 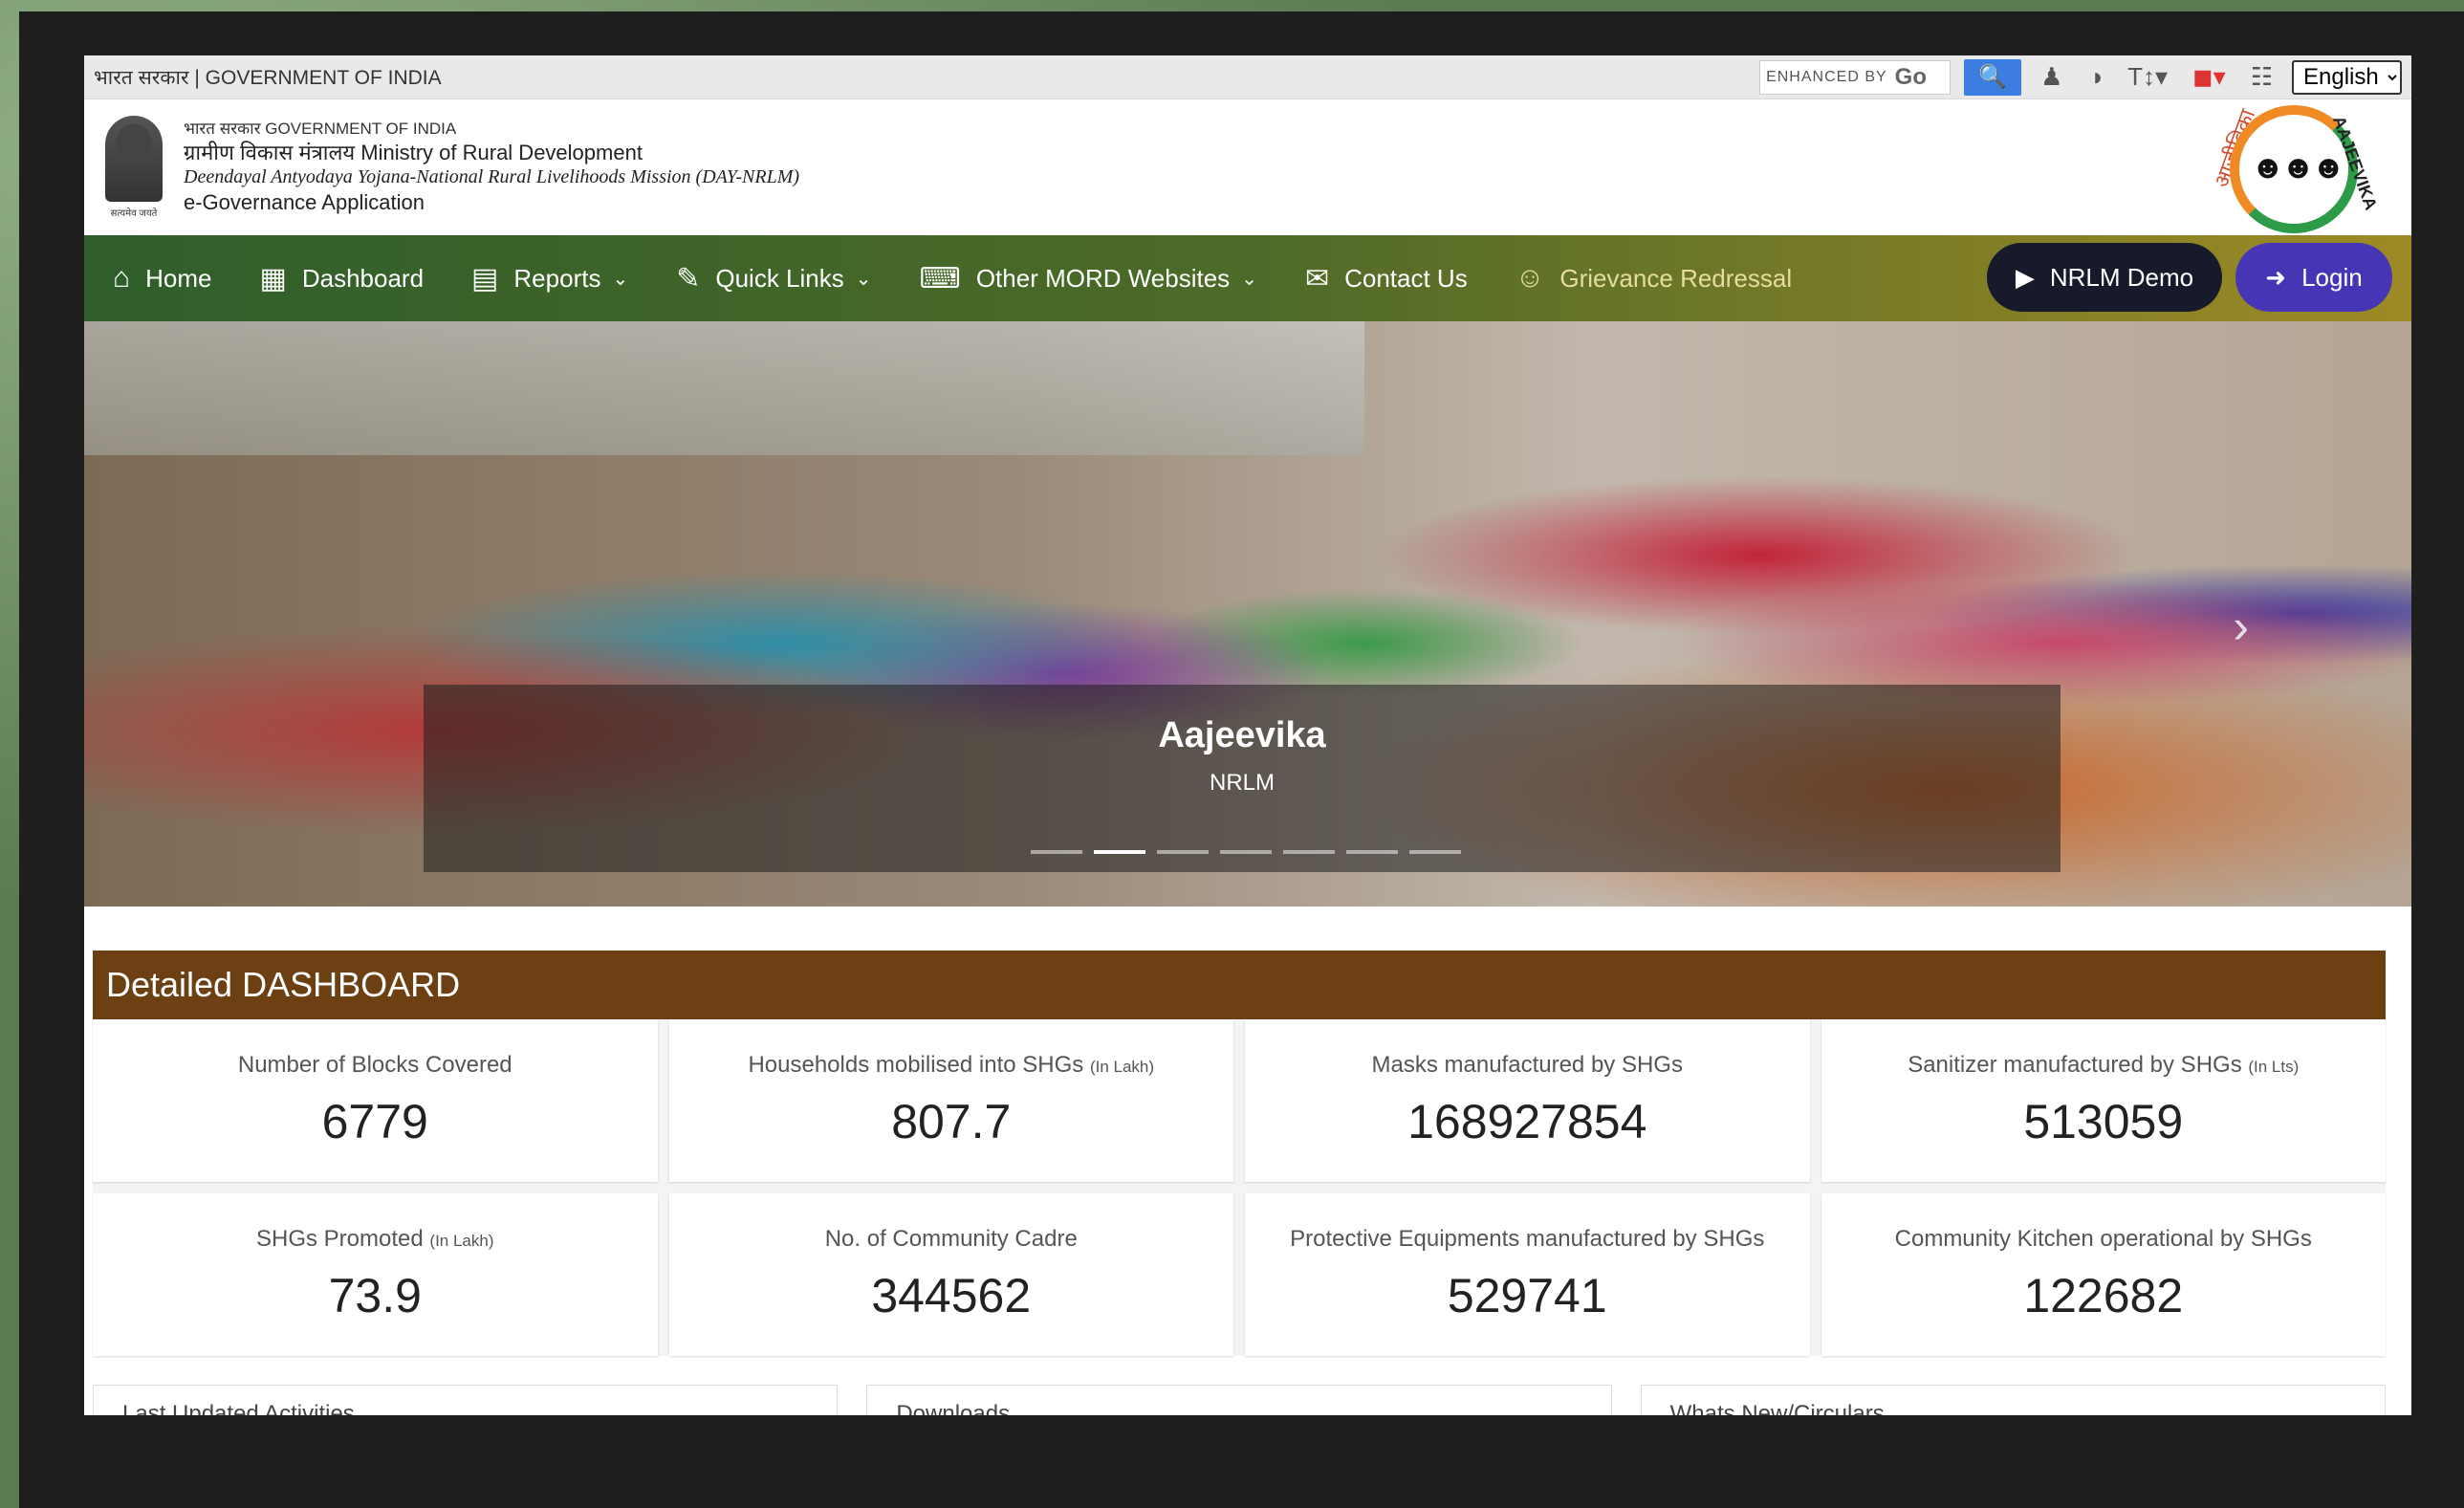 What do you see at coordinates (134, 213) in the screenshot?
I see `emblem-motto: सत्यमेव जयते` at bounding box center [134, 213].